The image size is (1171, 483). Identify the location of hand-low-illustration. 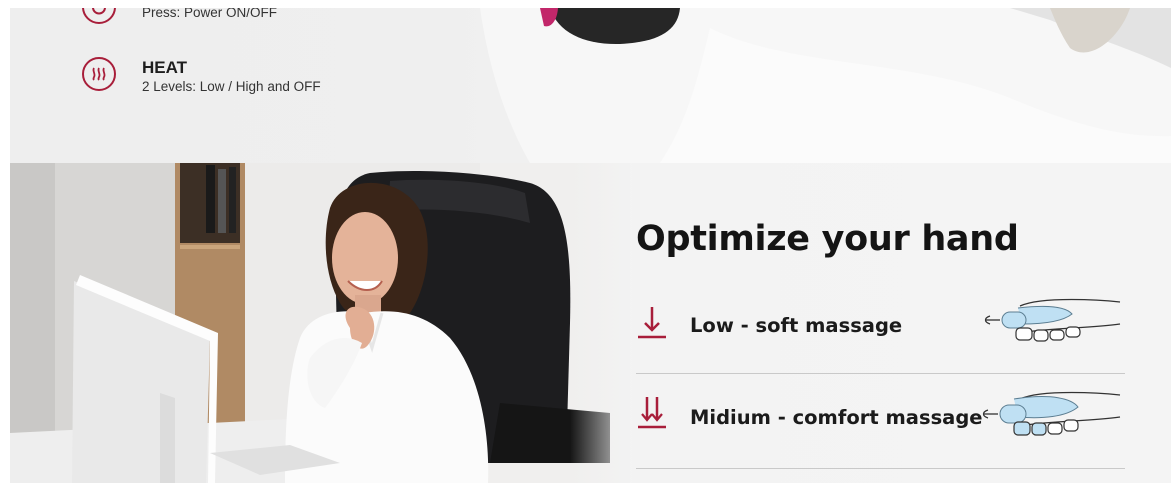
(1052, 320).